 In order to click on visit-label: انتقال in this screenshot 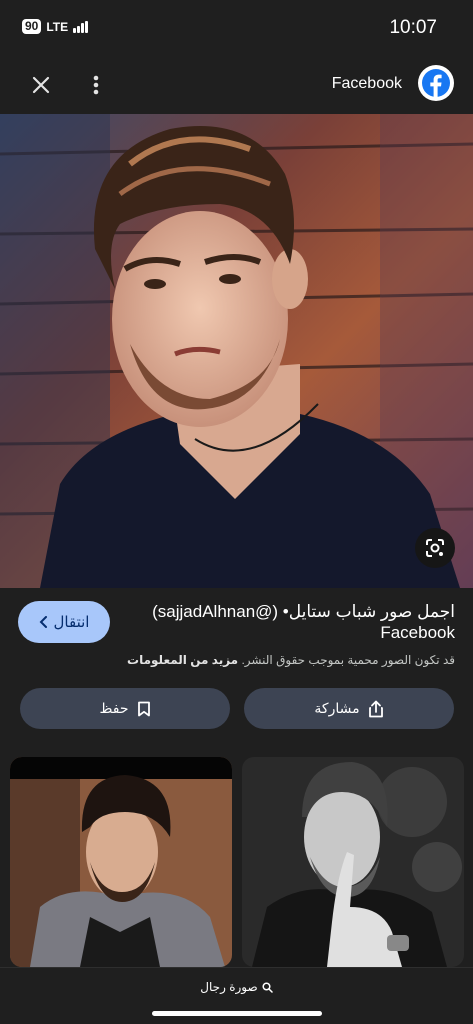, I will do `click(71, 622)`.